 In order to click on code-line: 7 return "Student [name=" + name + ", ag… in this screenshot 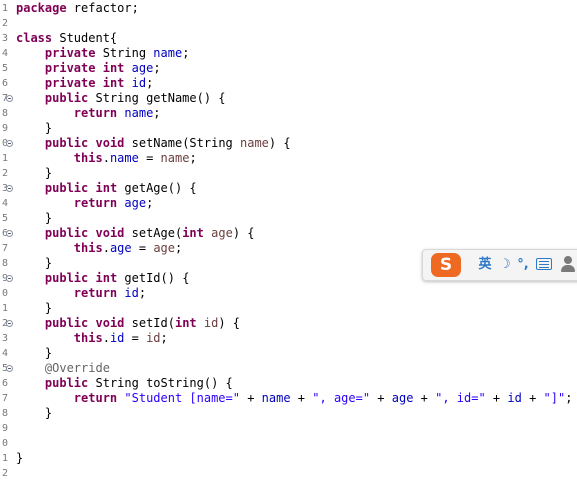, I will do `click(288, 398)`.